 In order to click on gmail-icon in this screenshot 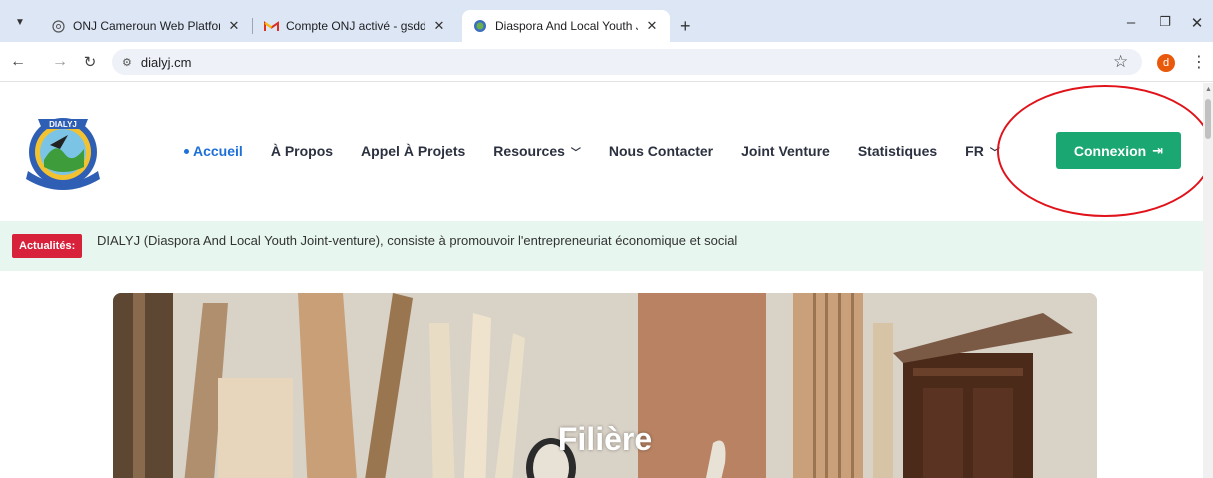, I will do `click(271, 26)`.